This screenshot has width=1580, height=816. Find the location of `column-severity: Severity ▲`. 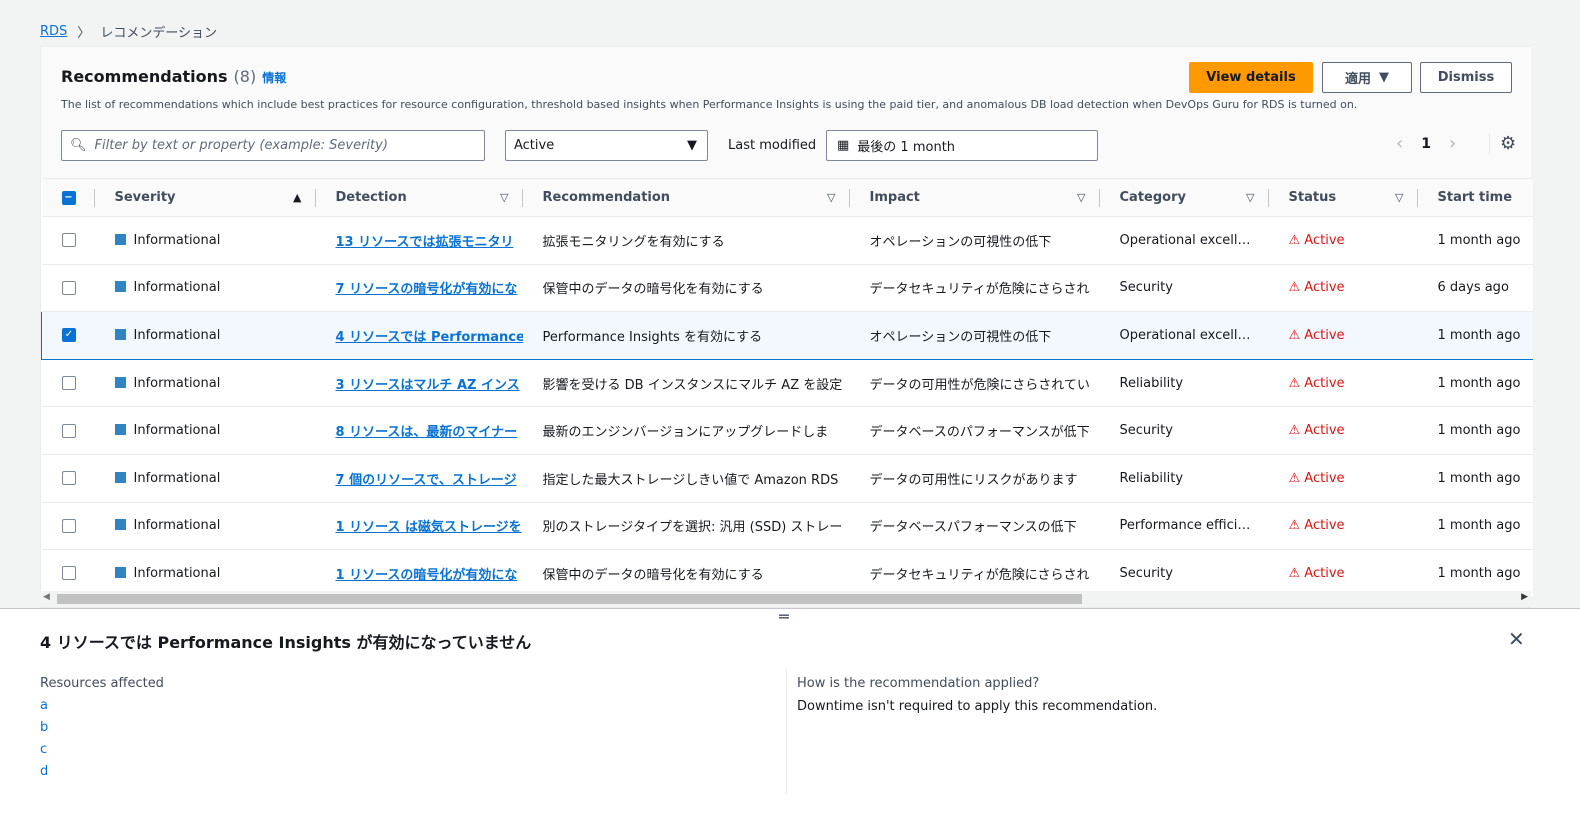

column-severity: Severity ▲ is located at coordinates (205, 197).